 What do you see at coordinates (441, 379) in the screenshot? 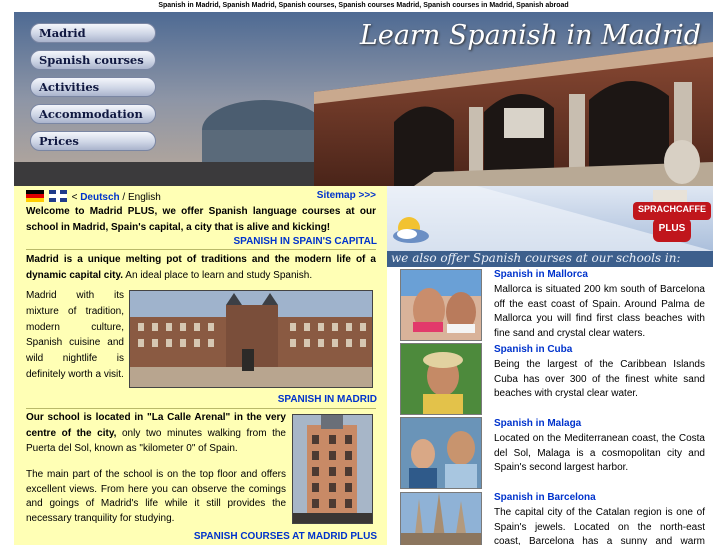
I see `cuba-photo` at bounding box center [441, 379].